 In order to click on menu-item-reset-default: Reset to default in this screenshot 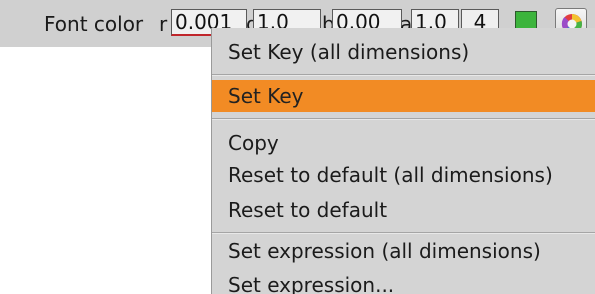, I will do `click(403, 210)`.